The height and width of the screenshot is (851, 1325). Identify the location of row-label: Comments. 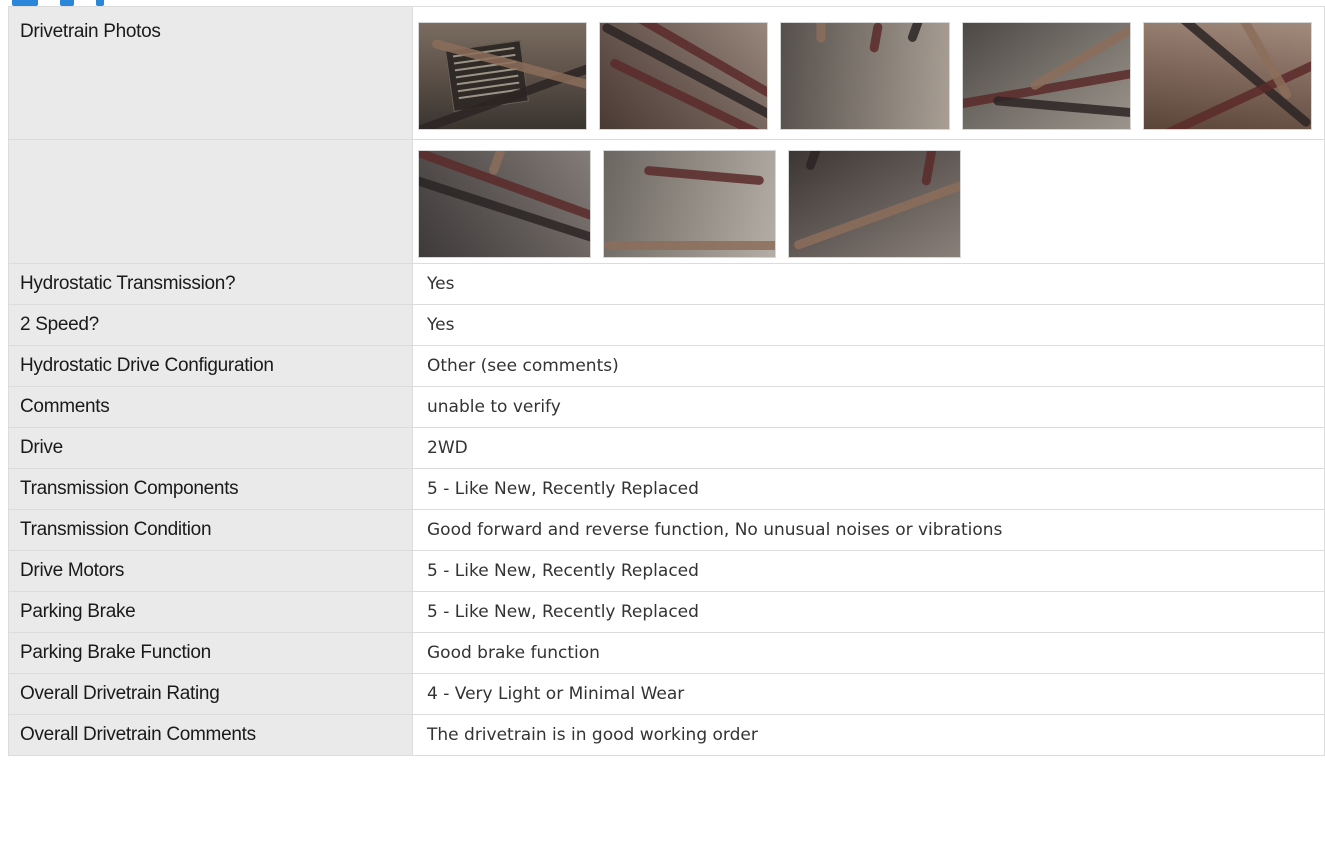
(210, 407).